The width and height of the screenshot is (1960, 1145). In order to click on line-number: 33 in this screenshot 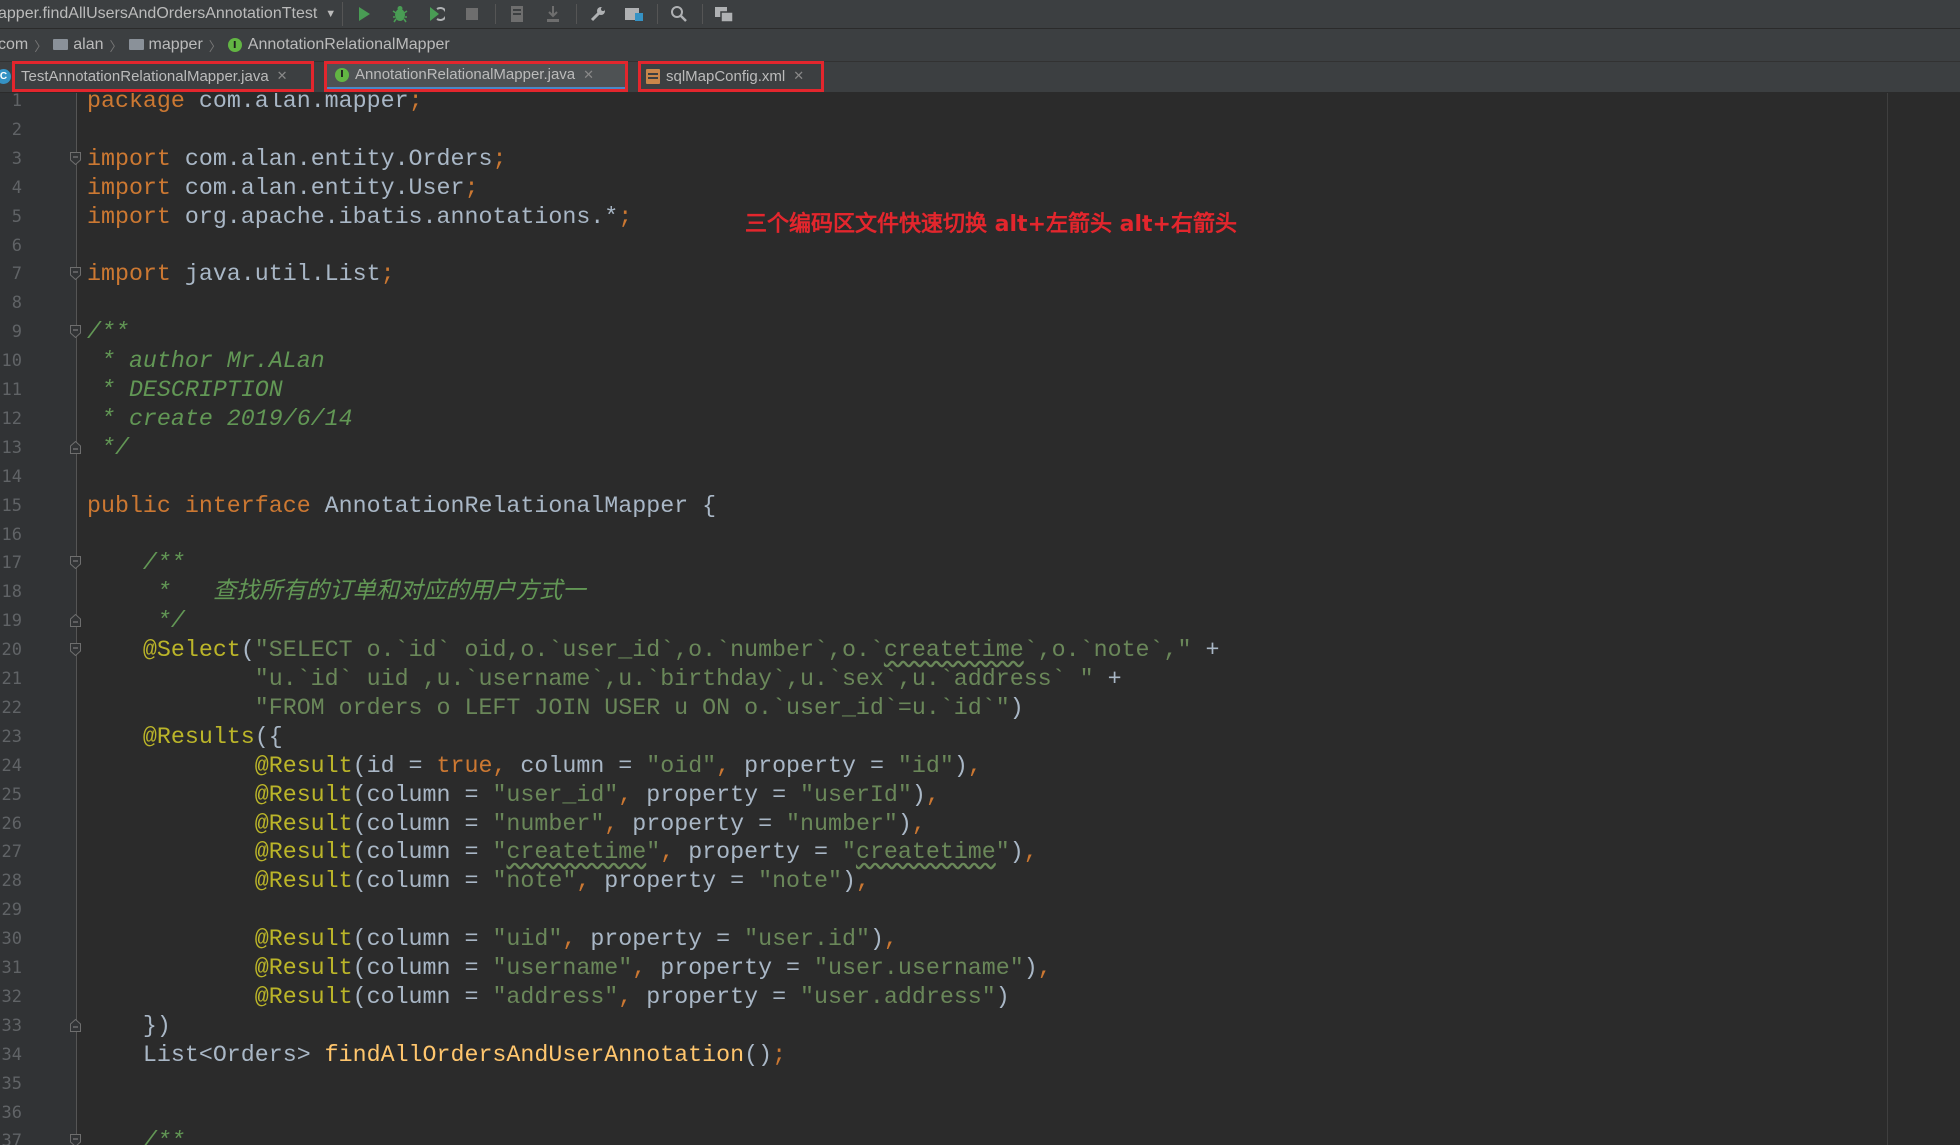, I will do `click(11, 1025)`.